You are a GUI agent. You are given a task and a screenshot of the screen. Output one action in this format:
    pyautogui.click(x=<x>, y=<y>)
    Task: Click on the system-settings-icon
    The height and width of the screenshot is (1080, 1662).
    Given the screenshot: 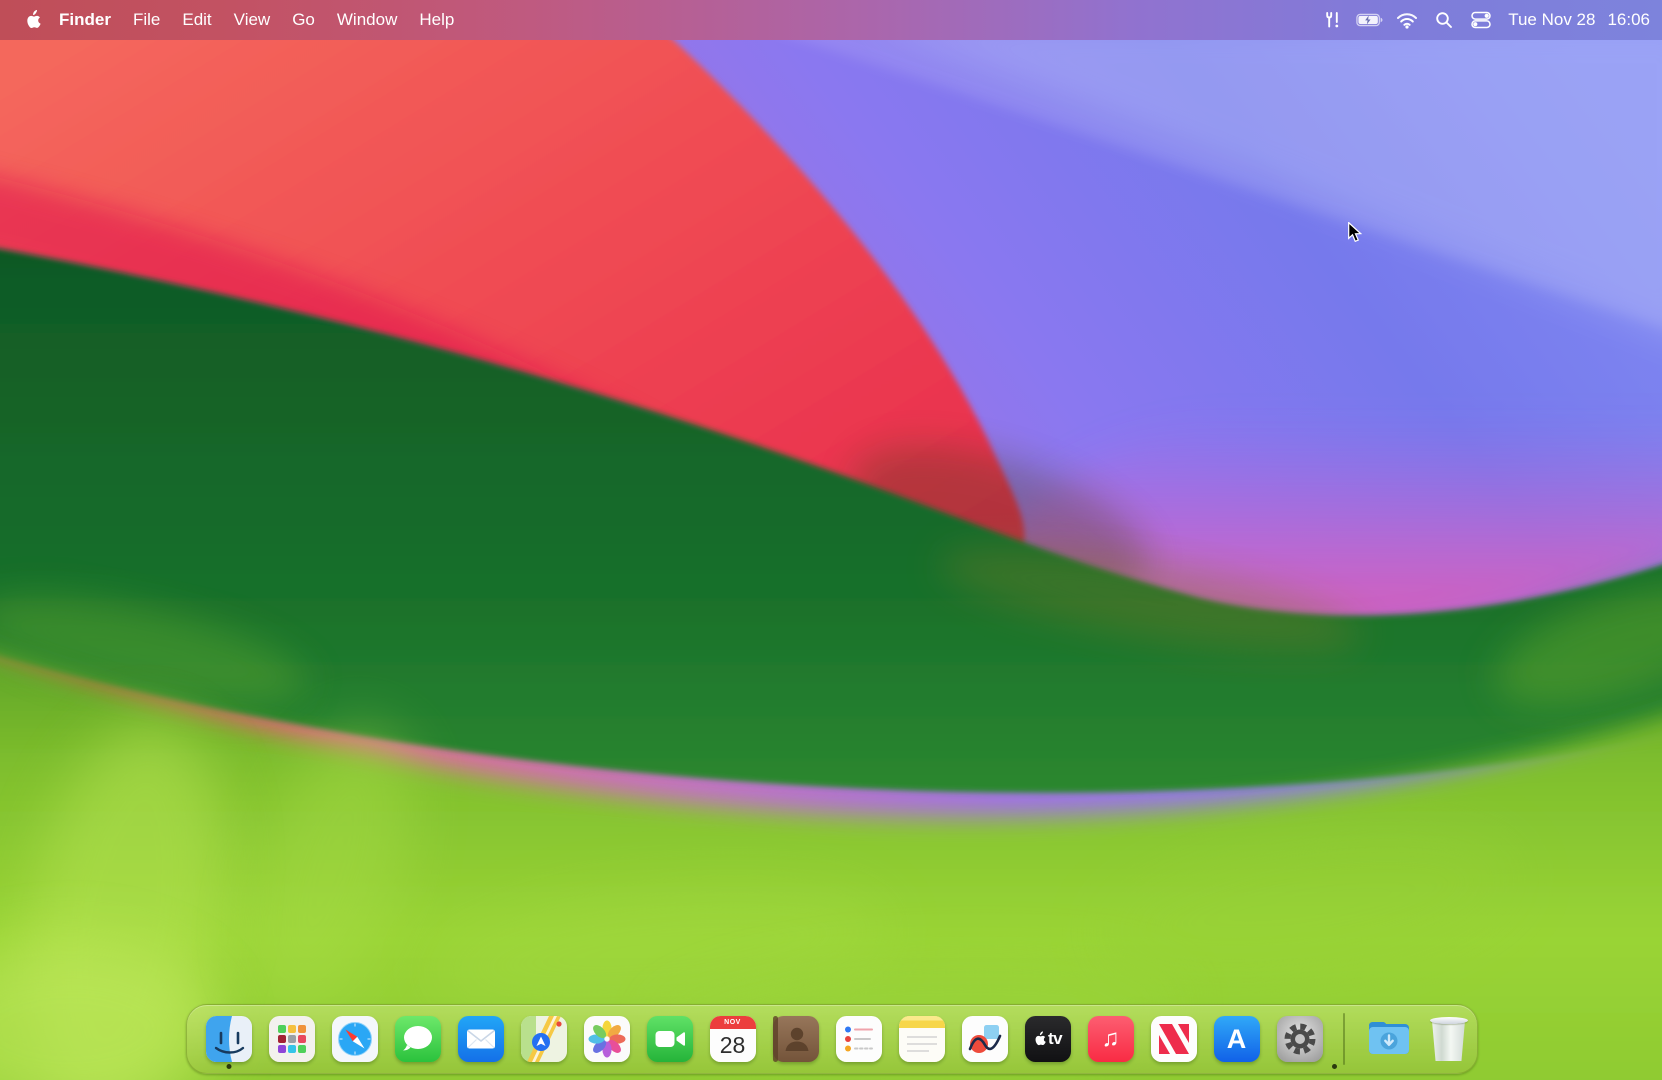 What is the action you would take?
    pyautogui.click(x=1299, y=1039)
    